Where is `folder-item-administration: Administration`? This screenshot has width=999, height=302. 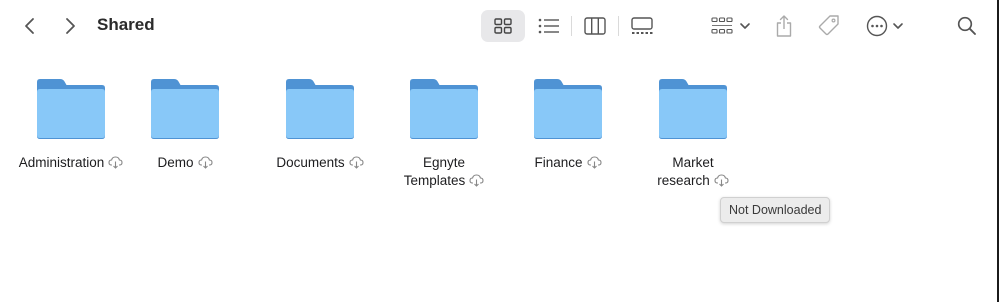
folder-item-administration: Administration is located at coordinates (71, 125).